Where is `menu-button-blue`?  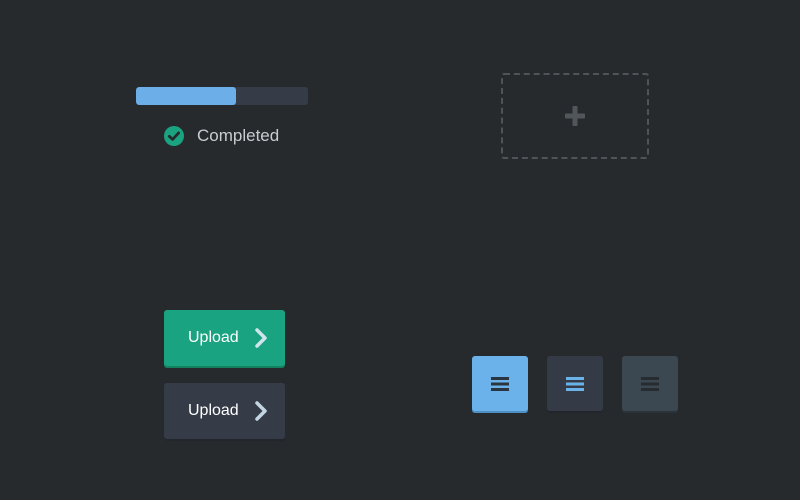
menu-button-blue is located at coordinates (500, 383).